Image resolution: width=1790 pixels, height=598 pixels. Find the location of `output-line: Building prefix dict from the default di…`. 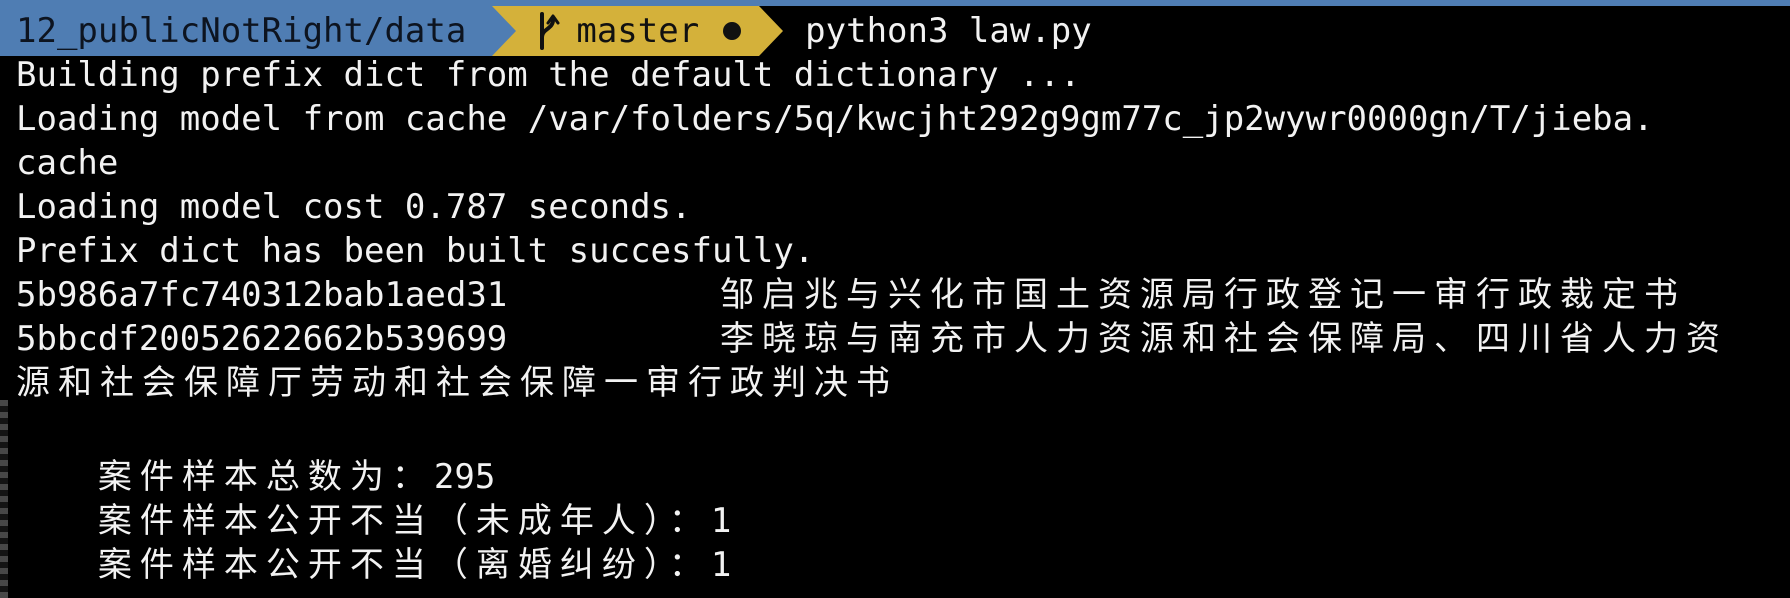

output-line: Building prefix dict from the default di… is located at coordinates (548, 75).